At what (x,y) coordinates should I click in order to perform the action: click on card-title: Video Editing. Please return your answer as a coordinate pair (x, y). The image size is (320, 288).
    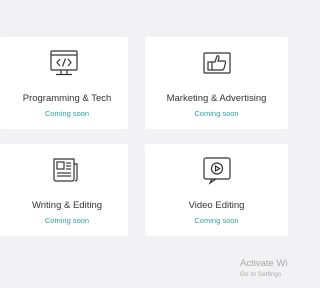
    Looking at the image, I should click on (216, 205).